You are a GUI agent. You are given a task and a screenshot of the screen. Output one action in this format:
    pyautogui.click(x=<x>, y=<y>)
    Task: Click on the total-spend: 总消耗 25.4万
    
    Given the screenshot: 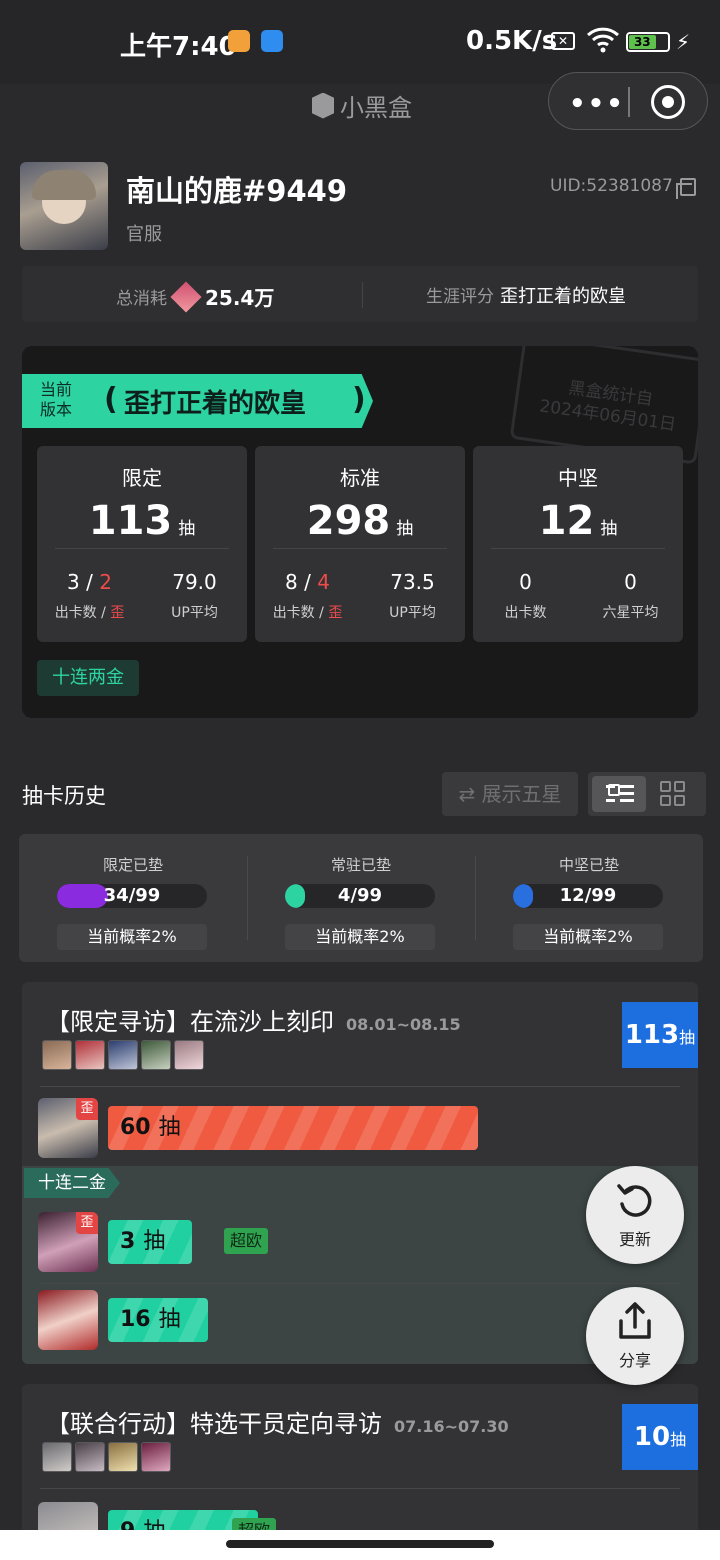 What is the action you would take?
    pyautogui.click(x=195, y=296)
    